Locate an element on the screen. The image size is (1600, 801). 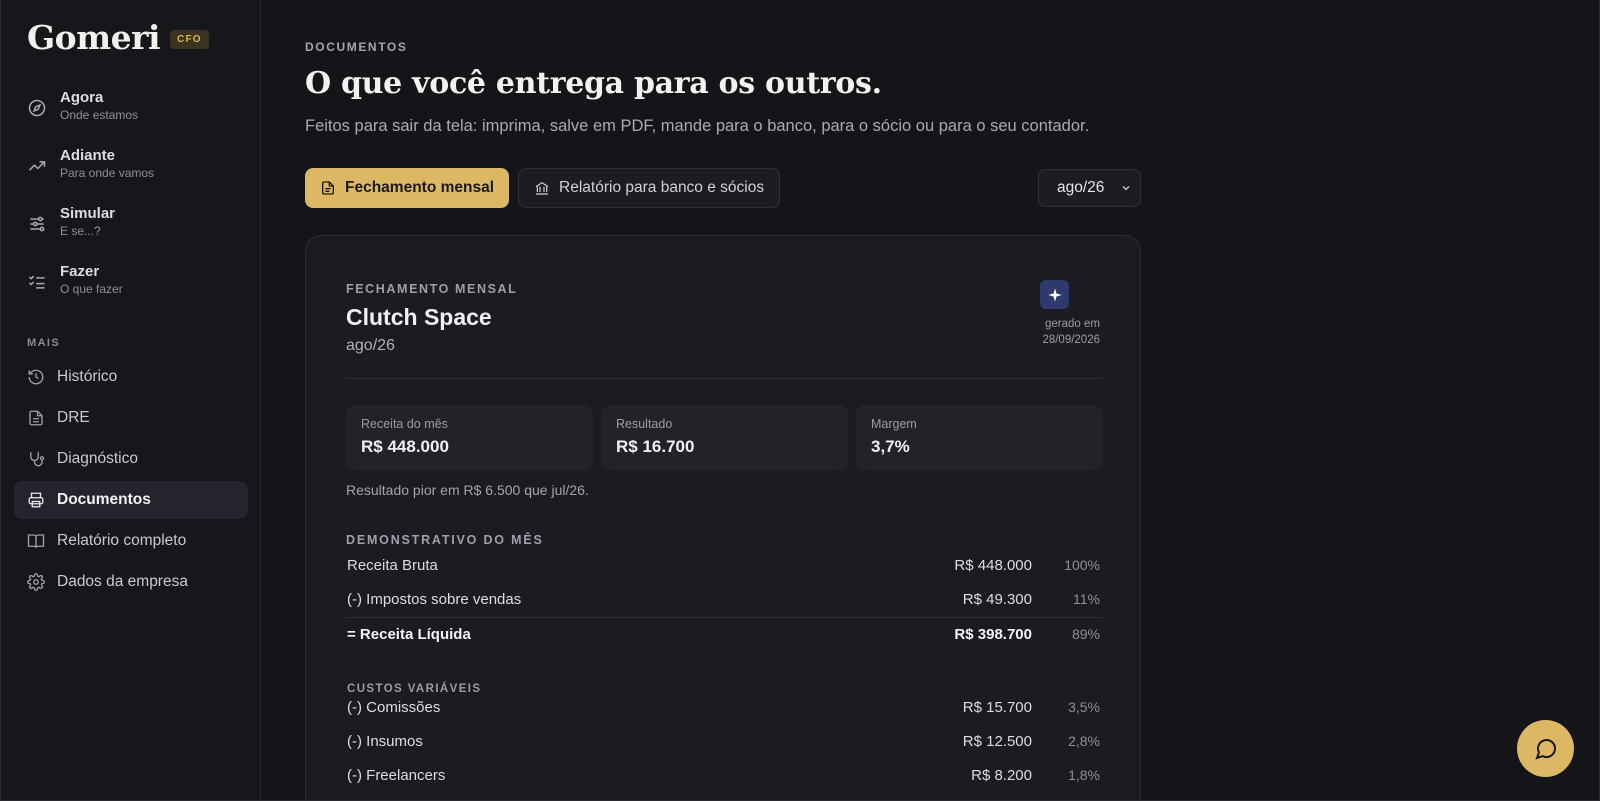
row-amount: R$ 12.500 is located at coordinates (997, 741).